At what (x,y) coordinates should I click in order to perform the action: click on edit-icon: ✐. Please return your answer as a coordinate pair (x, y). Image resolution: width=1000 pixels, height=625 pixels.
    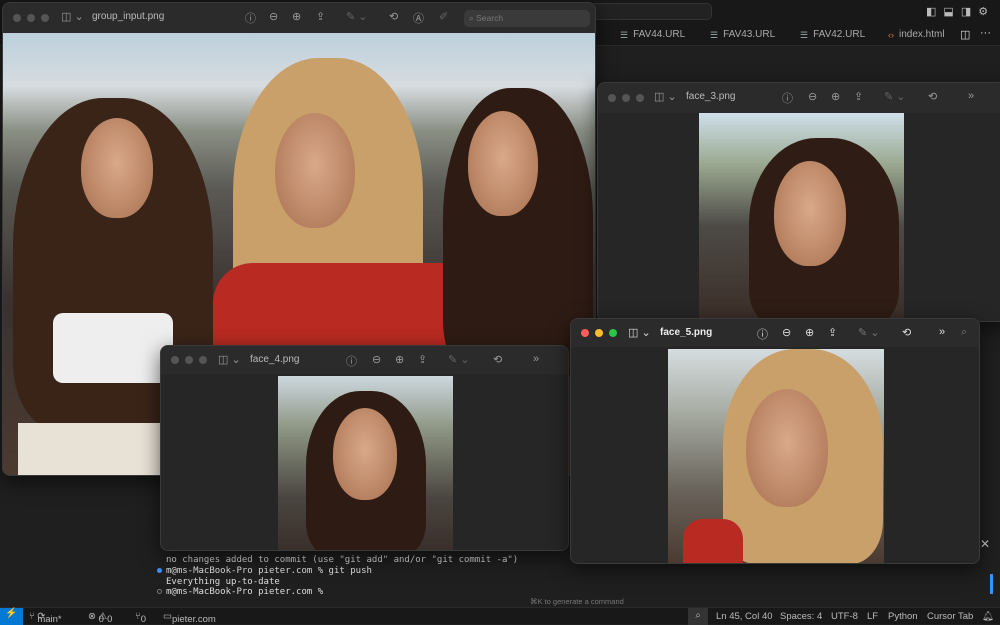
    Looking at the image, I should click on (443, 16).